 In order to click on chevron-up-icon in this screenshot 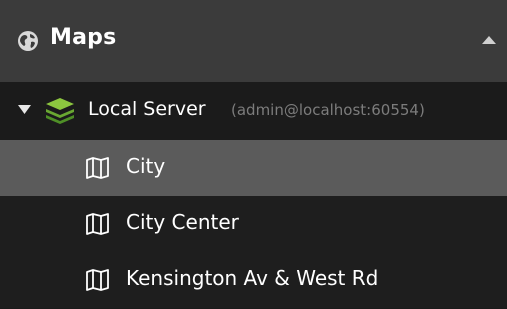, I will do `click(489, 40)`.